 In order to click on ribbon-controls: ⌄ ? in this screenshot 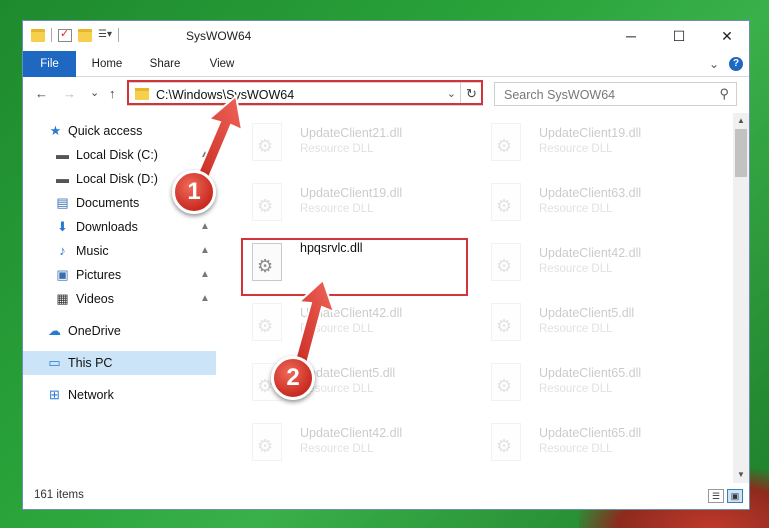, I will do `click(726, 64)`.